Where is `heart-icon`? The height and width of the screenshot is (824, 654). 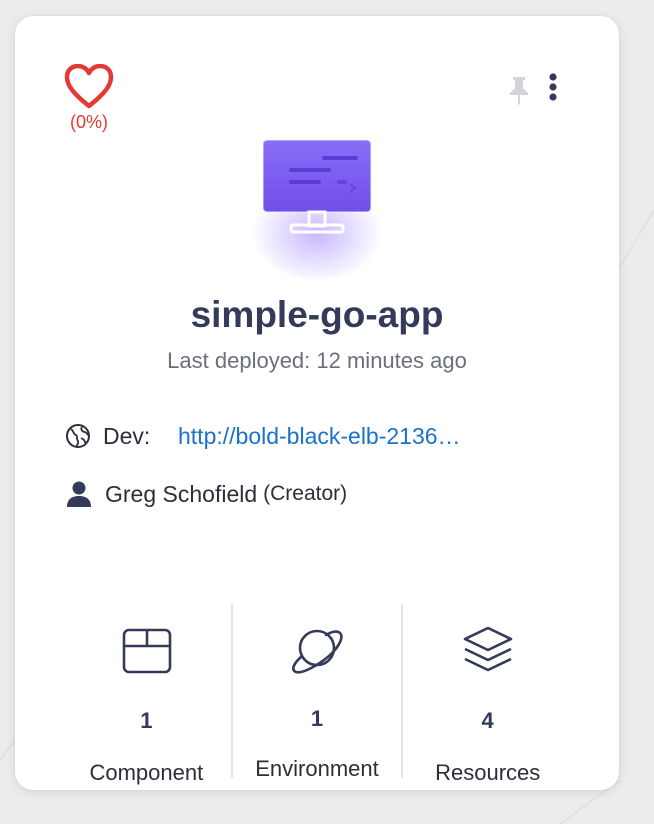
heart-icon is located at coordinates (89, 86).